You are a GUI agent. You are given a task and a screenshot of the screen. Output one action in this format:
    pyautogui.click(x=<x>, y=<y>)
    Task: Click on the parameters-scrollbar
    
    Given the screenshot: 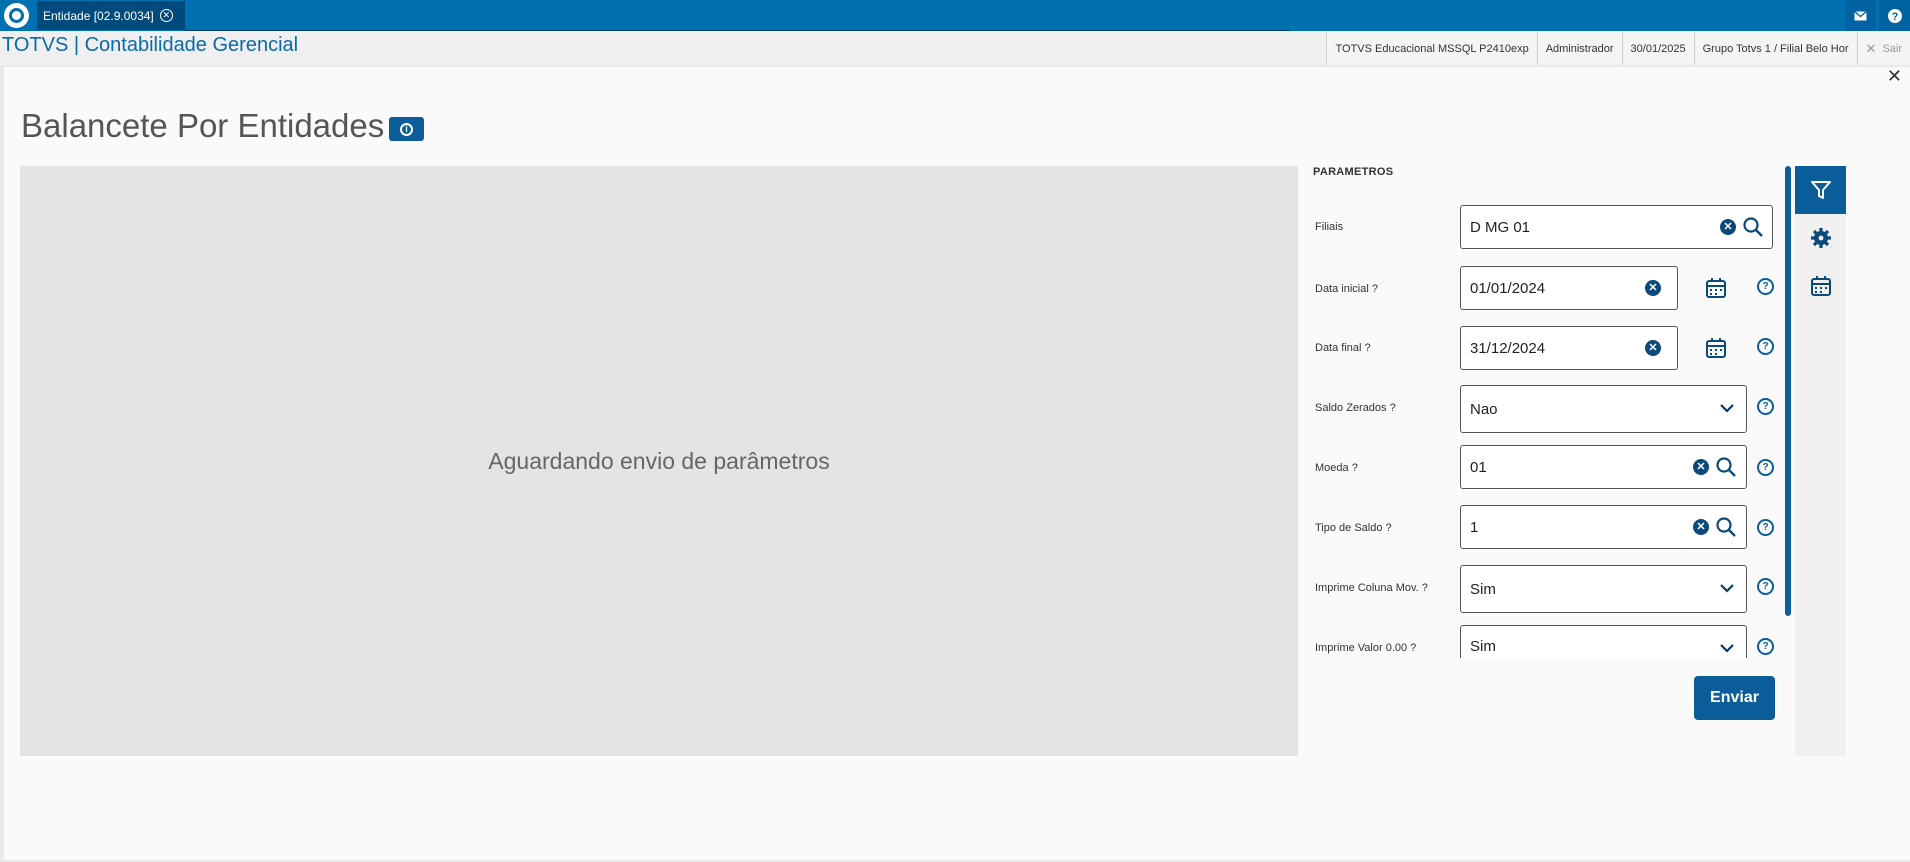 What is the action you would take?
    pyautogui.click(x=1788, y=391)
    